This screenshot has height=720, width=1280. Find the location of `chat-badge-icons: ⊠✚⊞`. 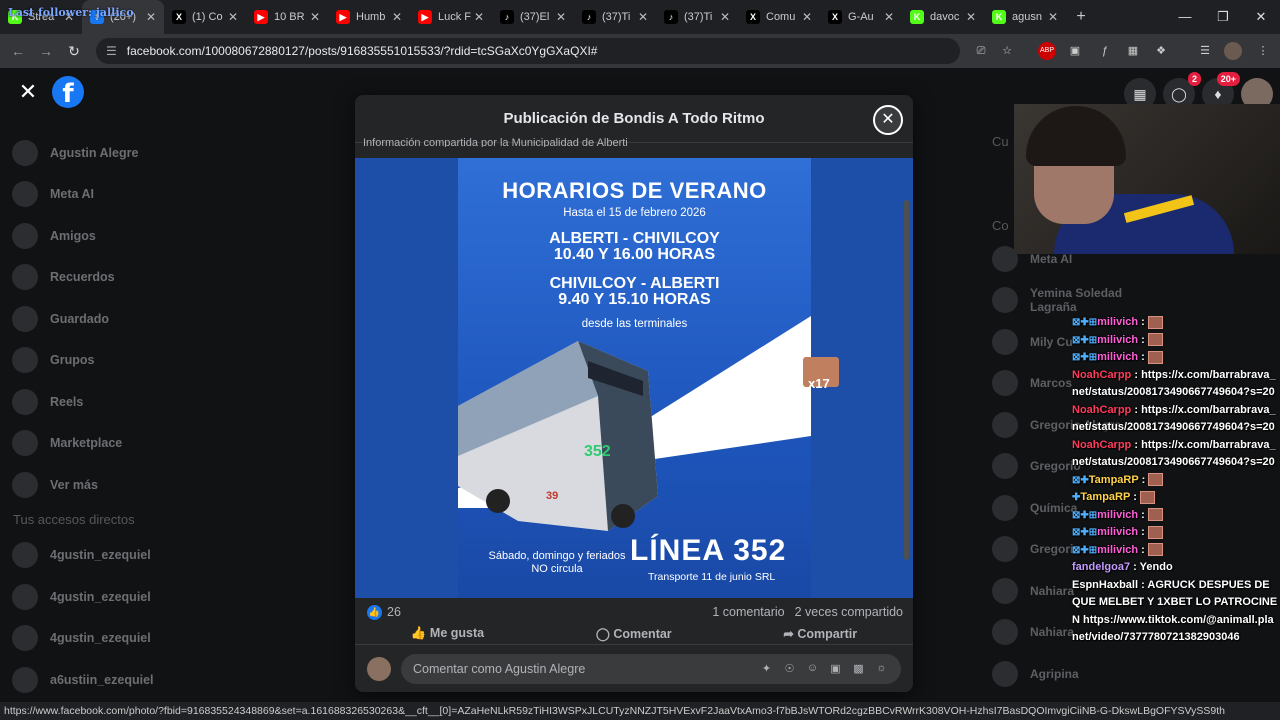

chat-badge-icons: ⊠✚⊞ is located at coordinates (1085, 340).